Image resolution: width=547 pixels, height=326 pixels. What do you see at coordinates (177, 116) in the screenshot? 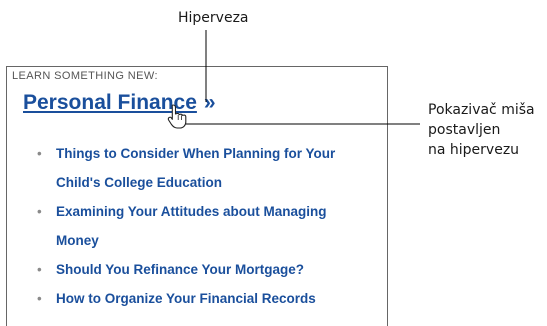
I see `hand-pointer-icon` at bounding box center [177, 116].